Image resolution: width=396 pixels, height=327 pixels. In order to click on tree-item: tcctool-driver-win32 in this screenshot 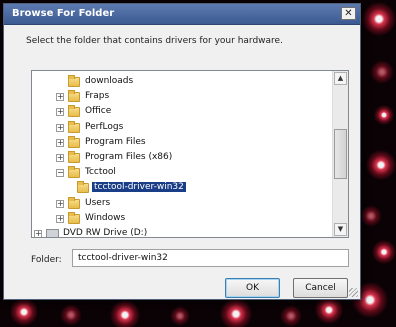, I will do `click(182, 188)`.